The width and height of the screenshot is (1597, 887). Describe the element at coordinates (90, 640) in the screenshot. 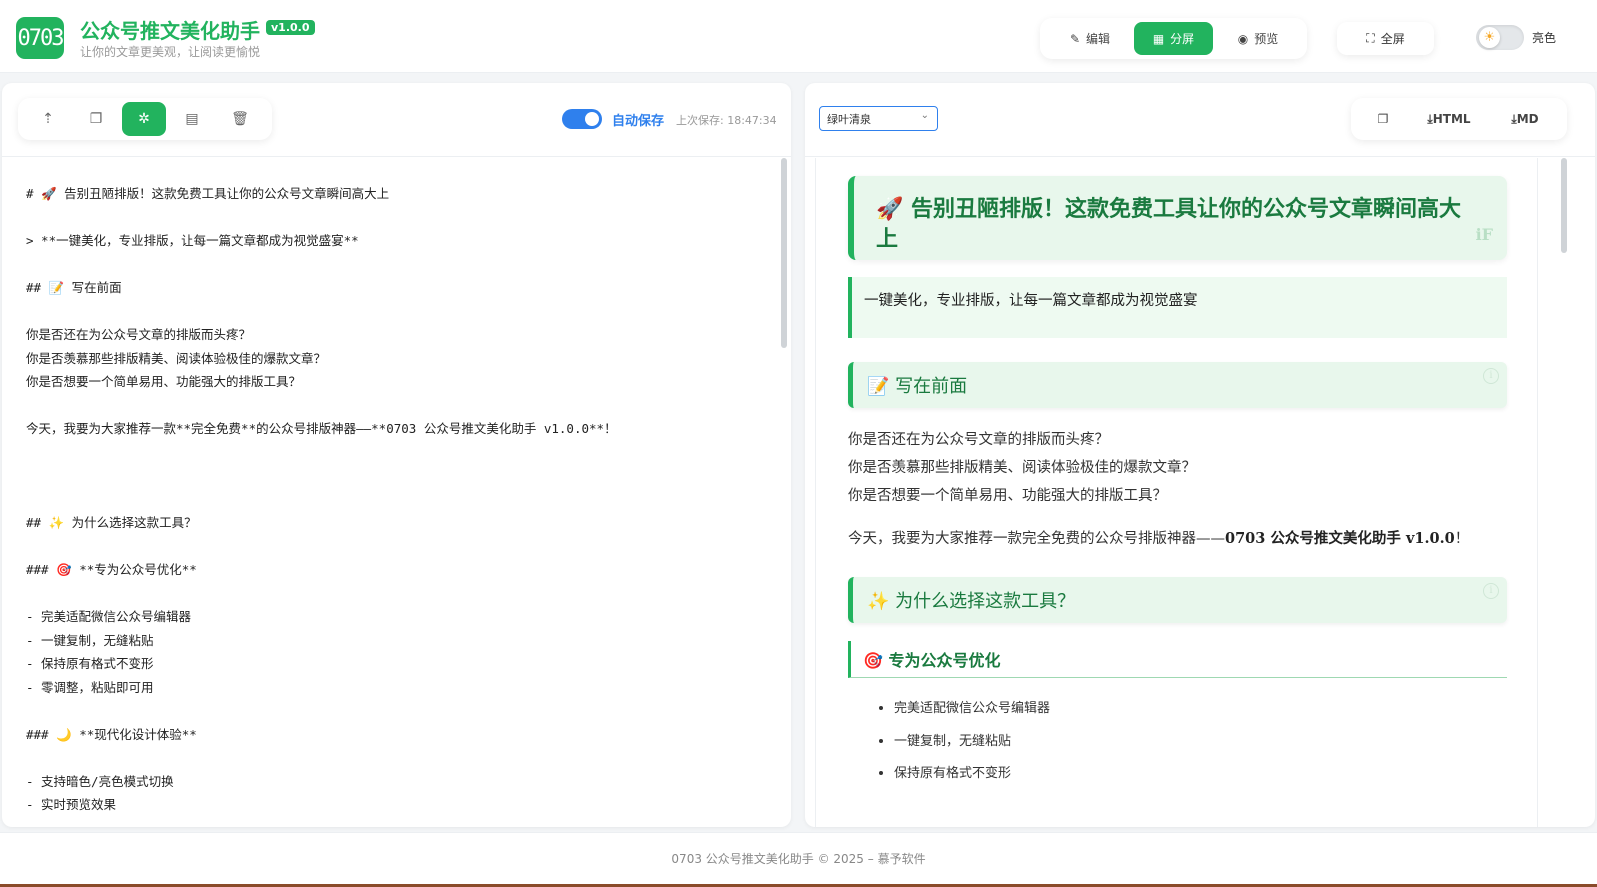

I see `editor-line: - 一键复制，无缝粘贴` at that location.